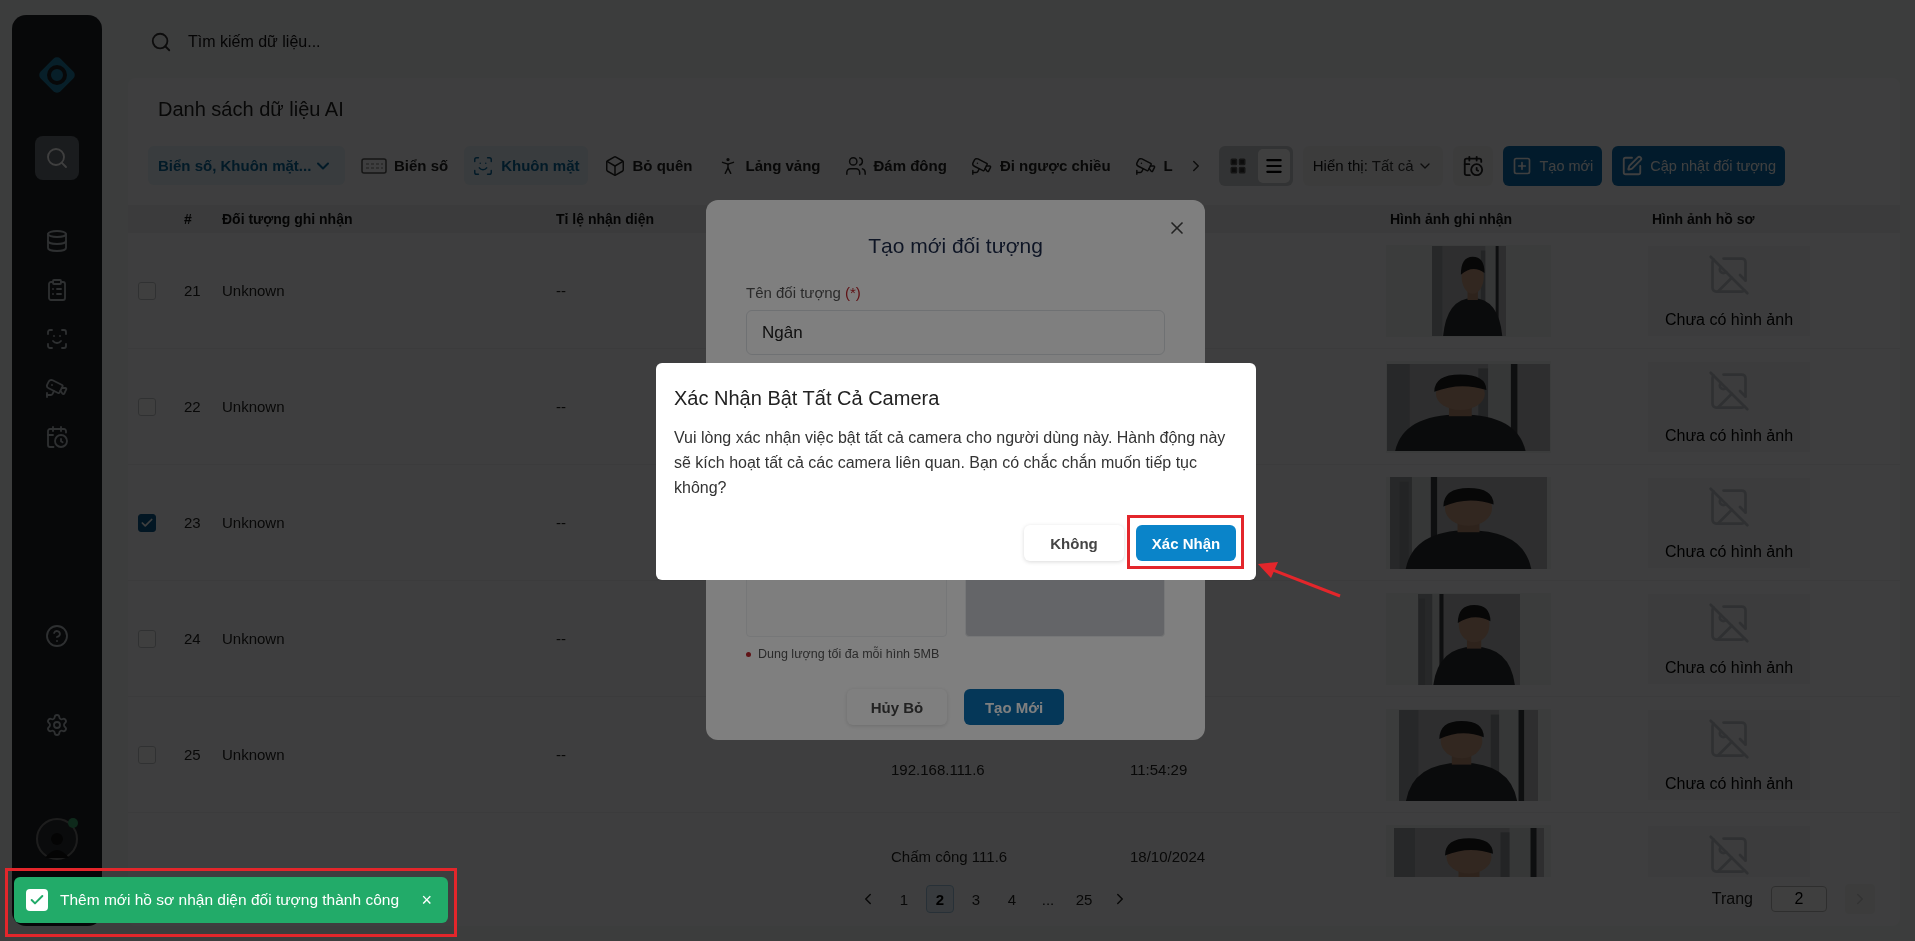 Image resolution: width=1915 pixels, height=941 pixels. I want to click on grid-icon, so click(1237, 165).